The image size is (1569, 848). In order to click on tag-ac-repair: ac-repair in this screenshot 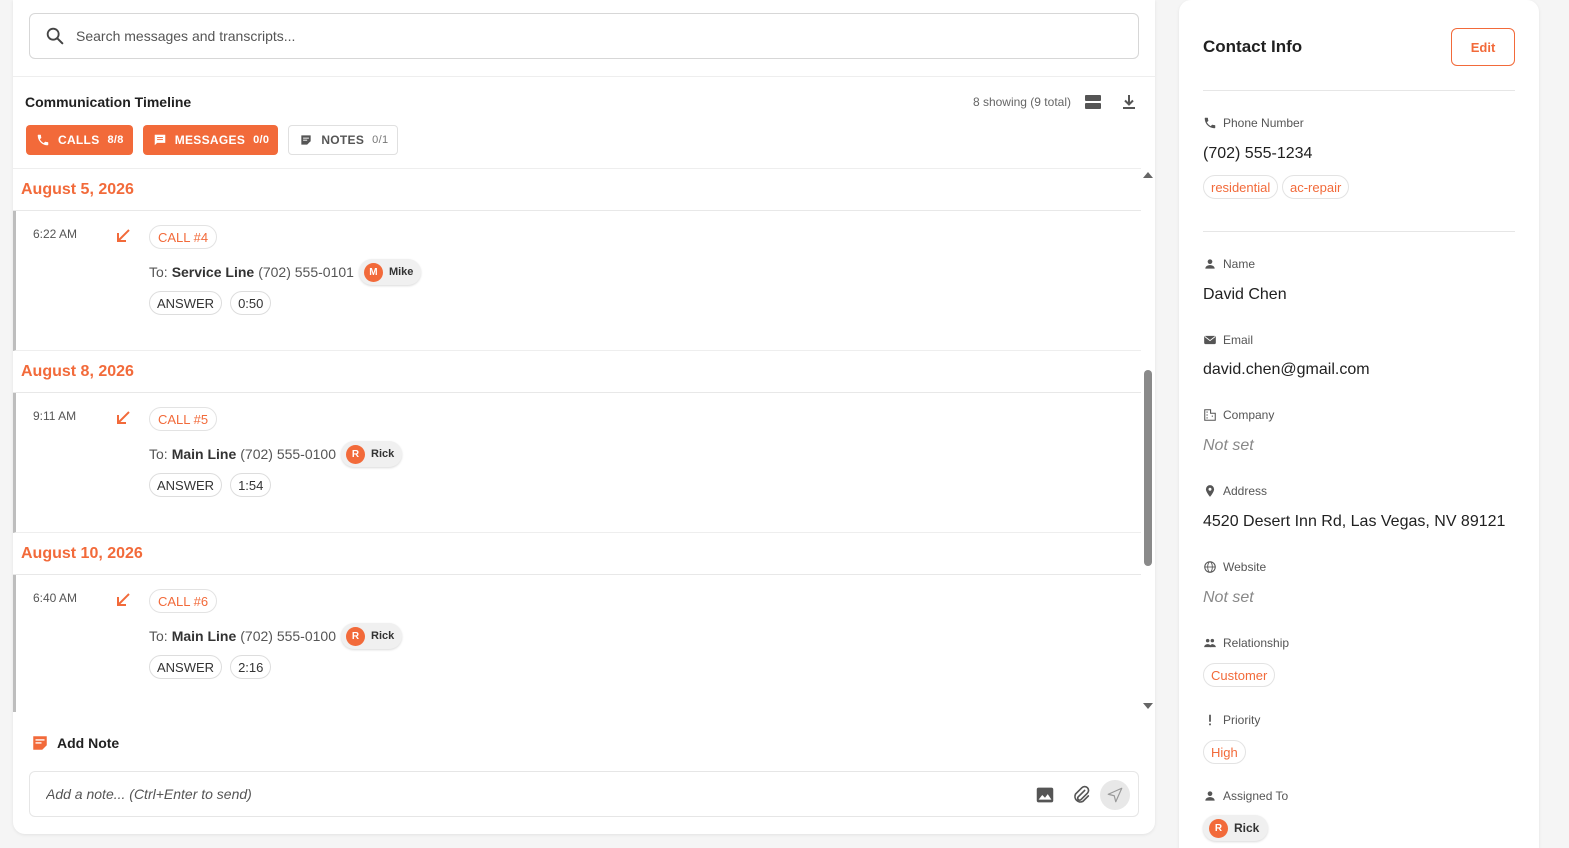, I will do `click(1316, 187)`.